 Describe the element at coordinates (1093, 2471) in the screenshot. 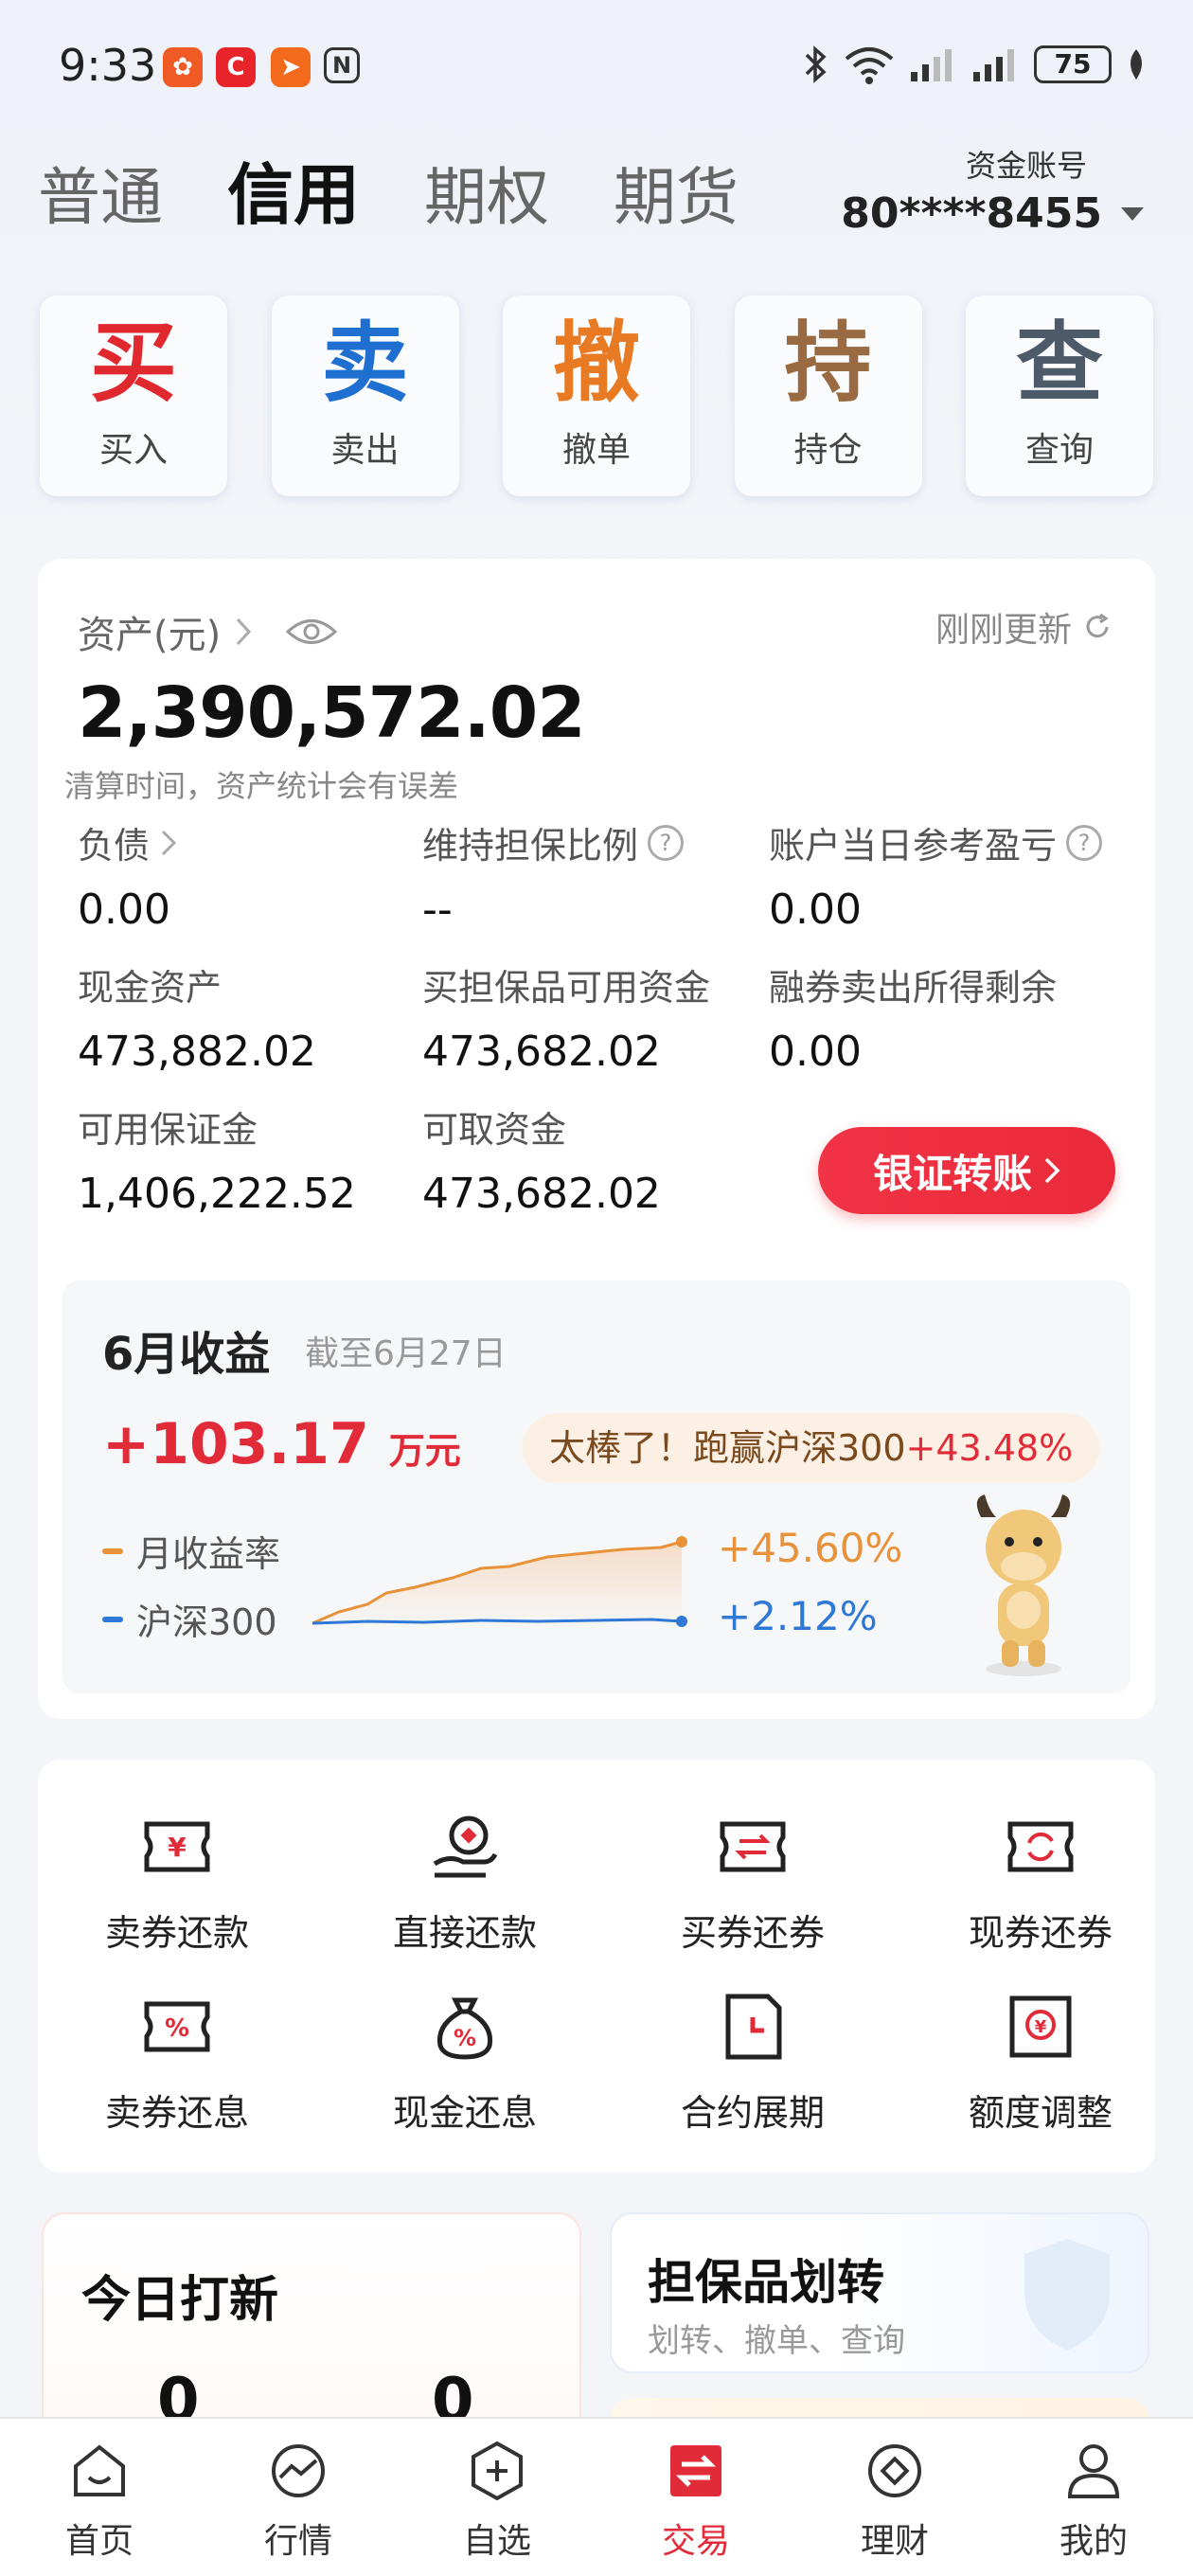

I see `profile-icon` at that location.